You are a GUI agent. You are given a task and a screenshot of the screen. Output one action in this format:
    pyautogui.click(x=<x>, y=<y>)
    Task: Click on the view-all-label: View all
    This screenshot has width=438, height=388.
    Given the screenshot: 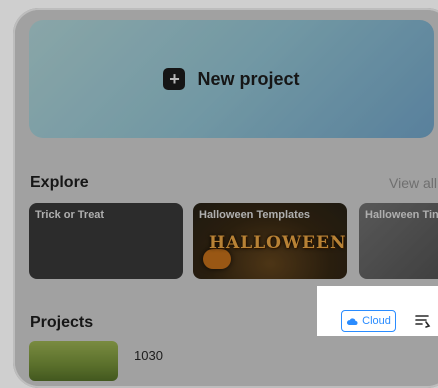 What is the action you would take?
    pyautogui.click(x=413, y=183)
    